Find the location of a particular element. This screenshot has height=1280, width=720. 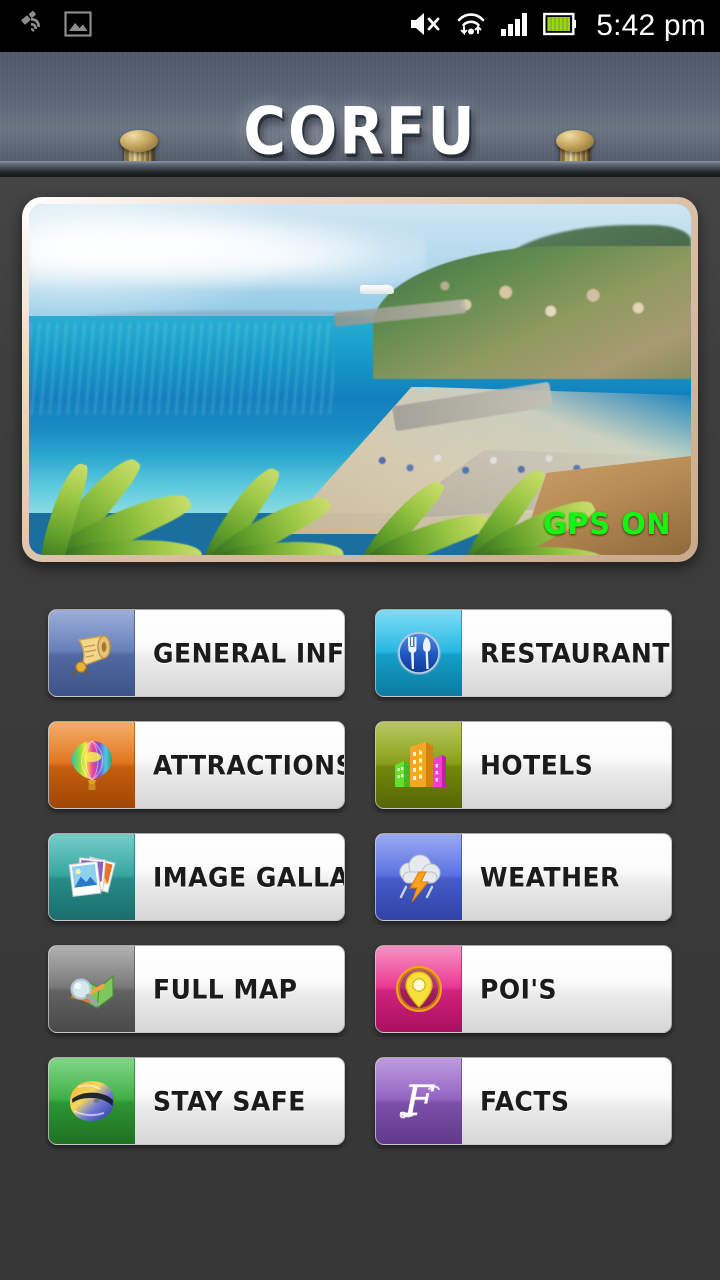

helmet-icon is located at coordinates (92, 1101).